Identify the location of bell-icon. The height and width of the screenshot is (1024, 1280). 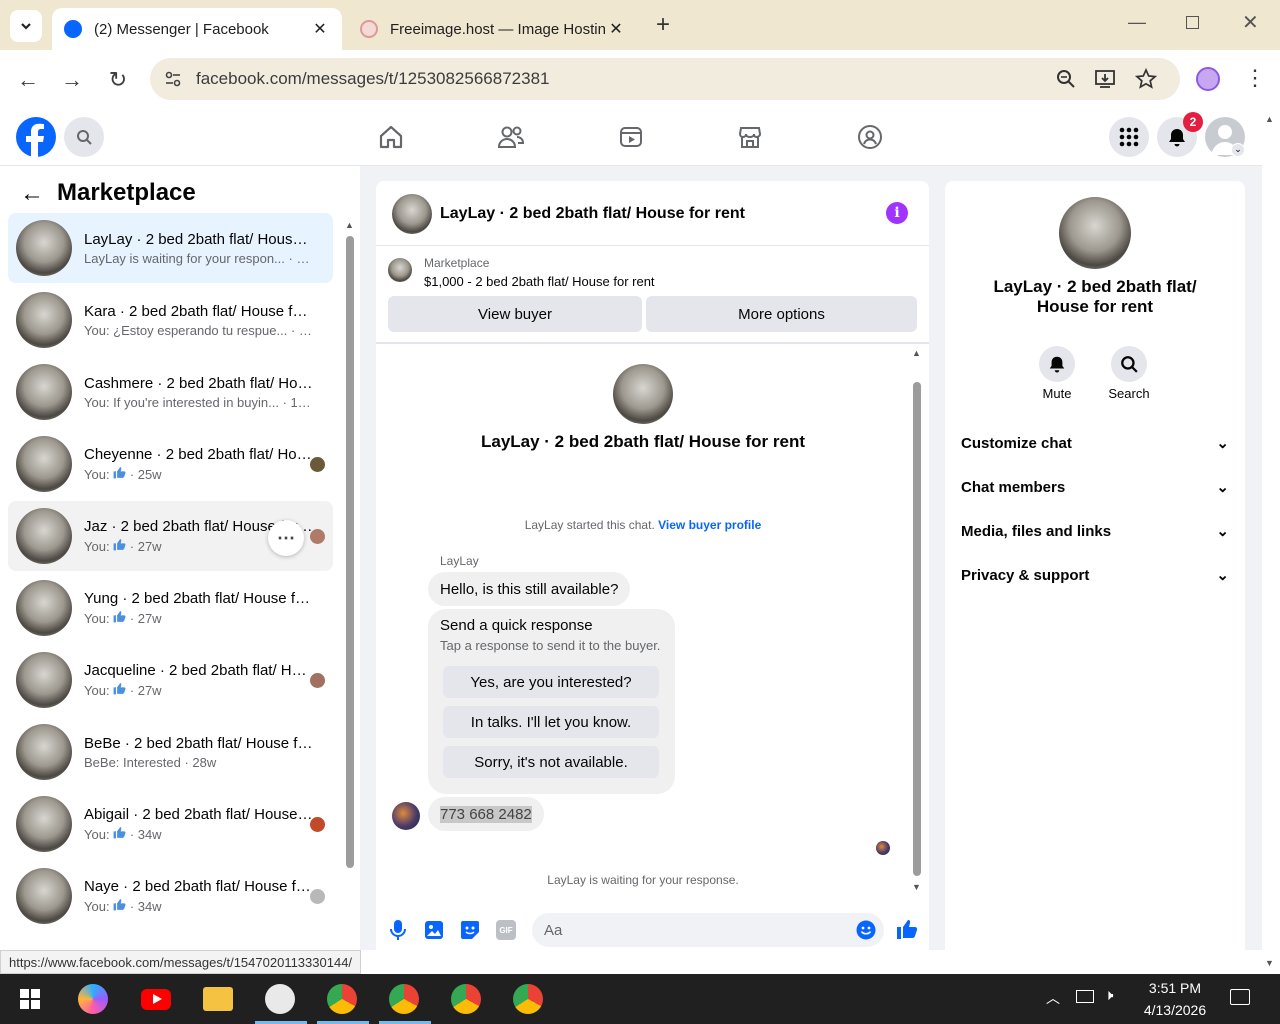
(1057, 364).